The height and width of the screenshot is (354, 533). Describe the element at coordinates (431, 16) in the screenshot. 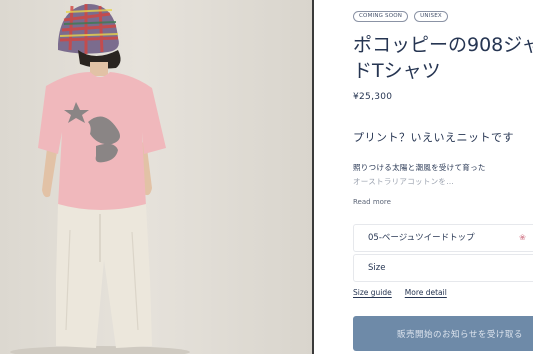

I see `unisex-badge: UNISEX` at that location.